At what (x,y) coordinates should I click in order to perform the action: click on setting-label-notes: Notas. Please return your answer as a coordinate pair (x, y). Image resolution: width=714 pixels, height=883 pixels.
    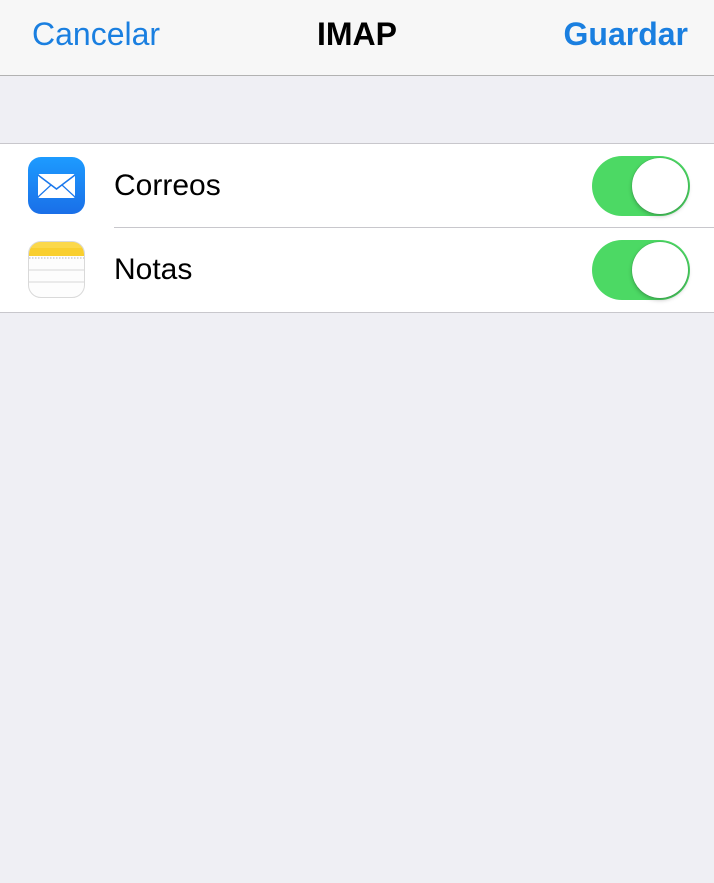
    Looking at the image, I should click on (153, 269).